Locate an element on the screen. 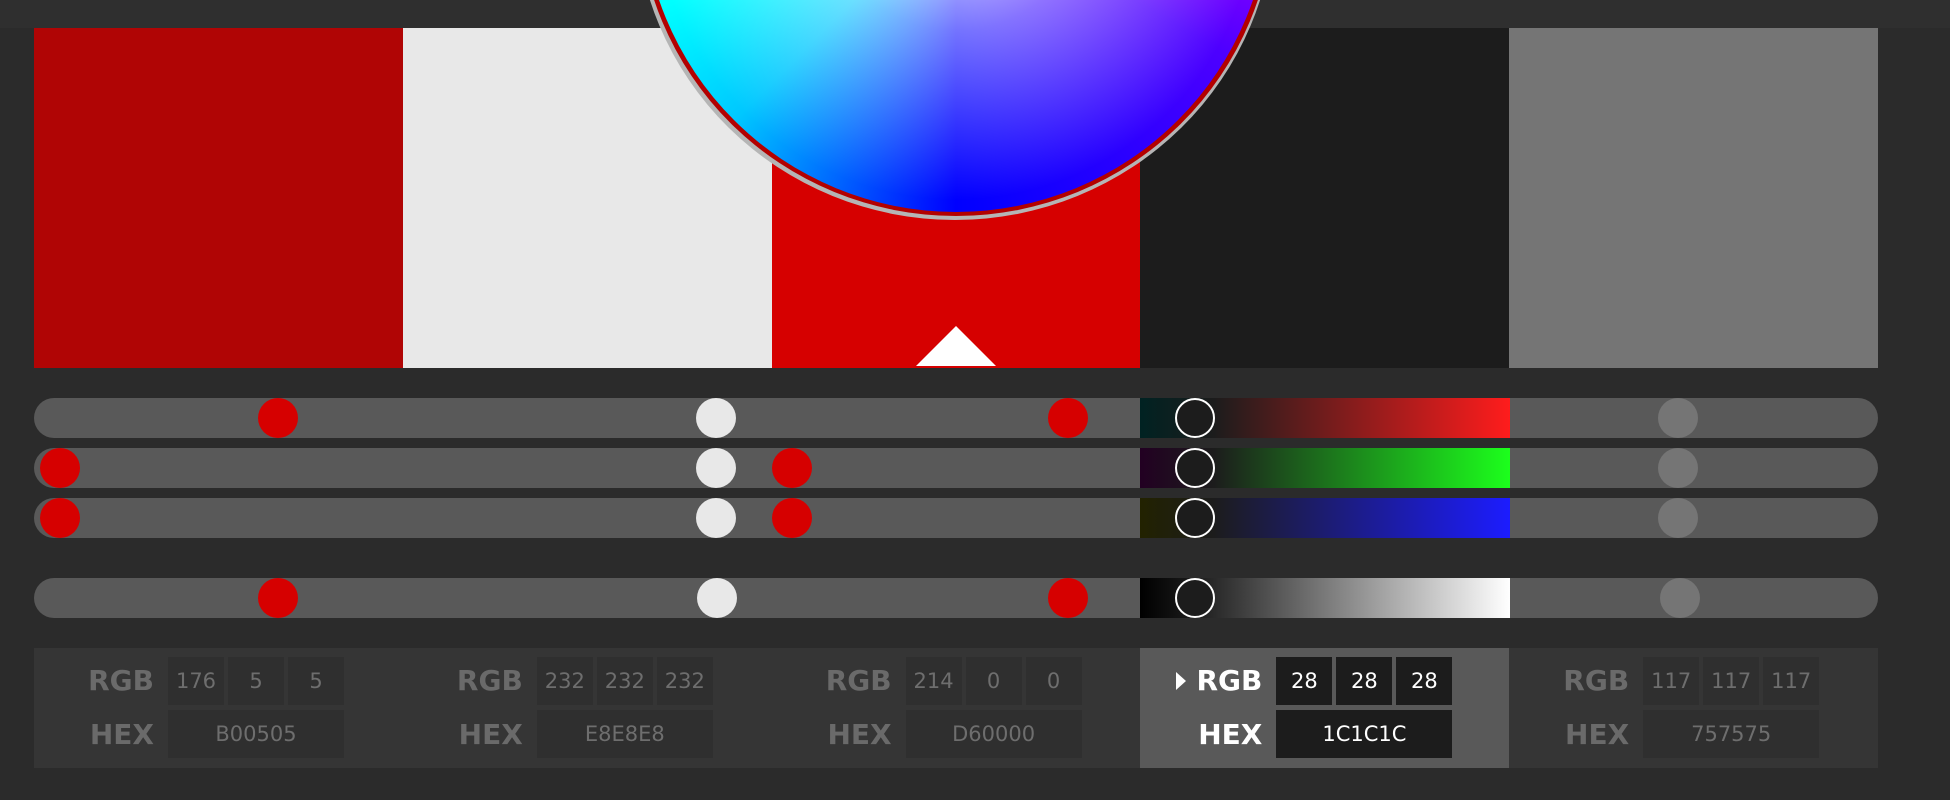  hex-value-field: B00505 is located at coordinates (256, 734).